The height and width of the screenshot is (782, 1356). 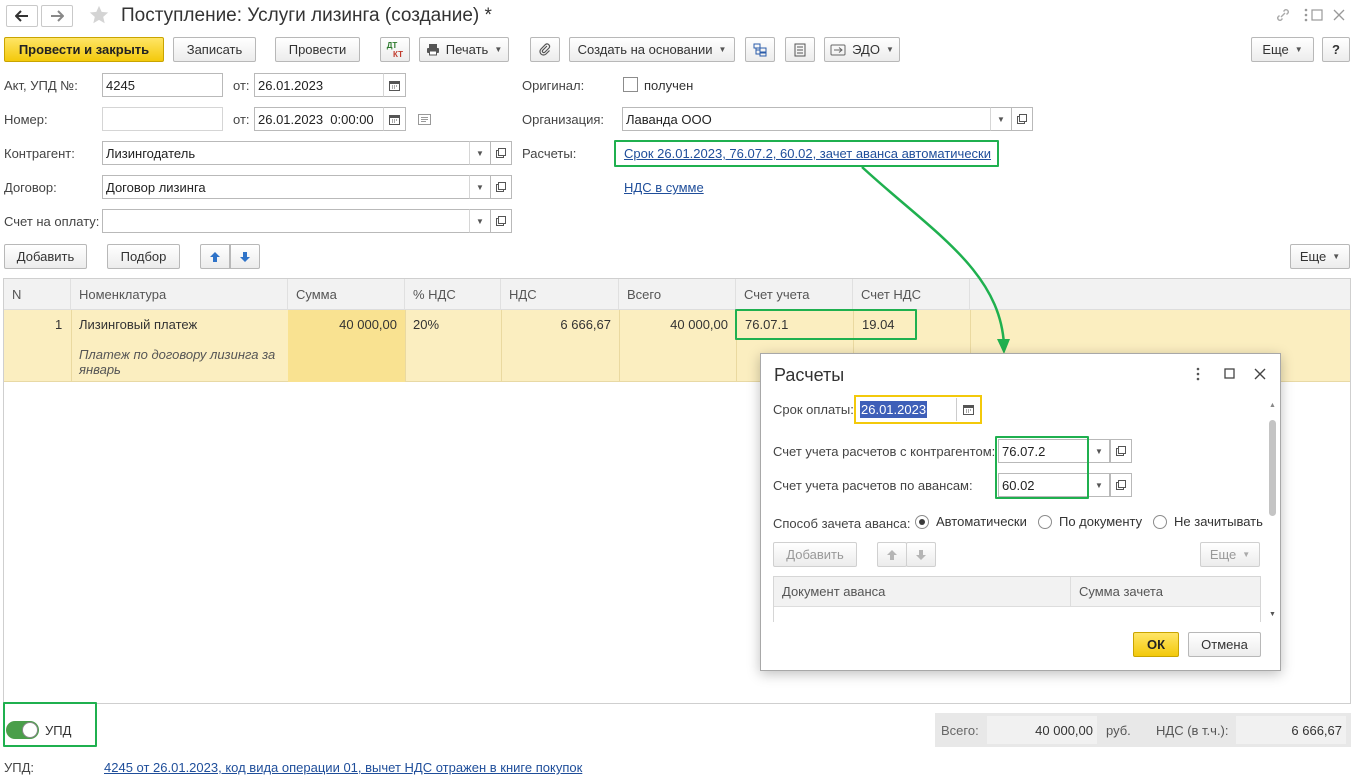 I want to click on acc-counterparty-open-button, so click(x=1121, y=451).